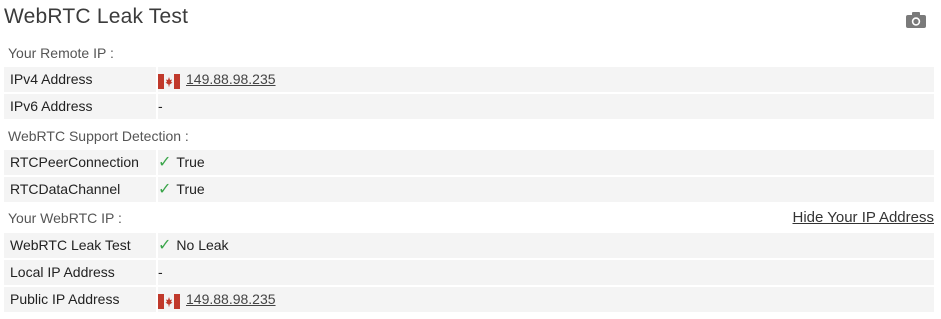 This screenshot has width=941, height=319. What do you see at coordinates (202, 245) in the screenshot?
I see `webrtc-leak-test-value: No Leak` at bounding box center [202, 245].